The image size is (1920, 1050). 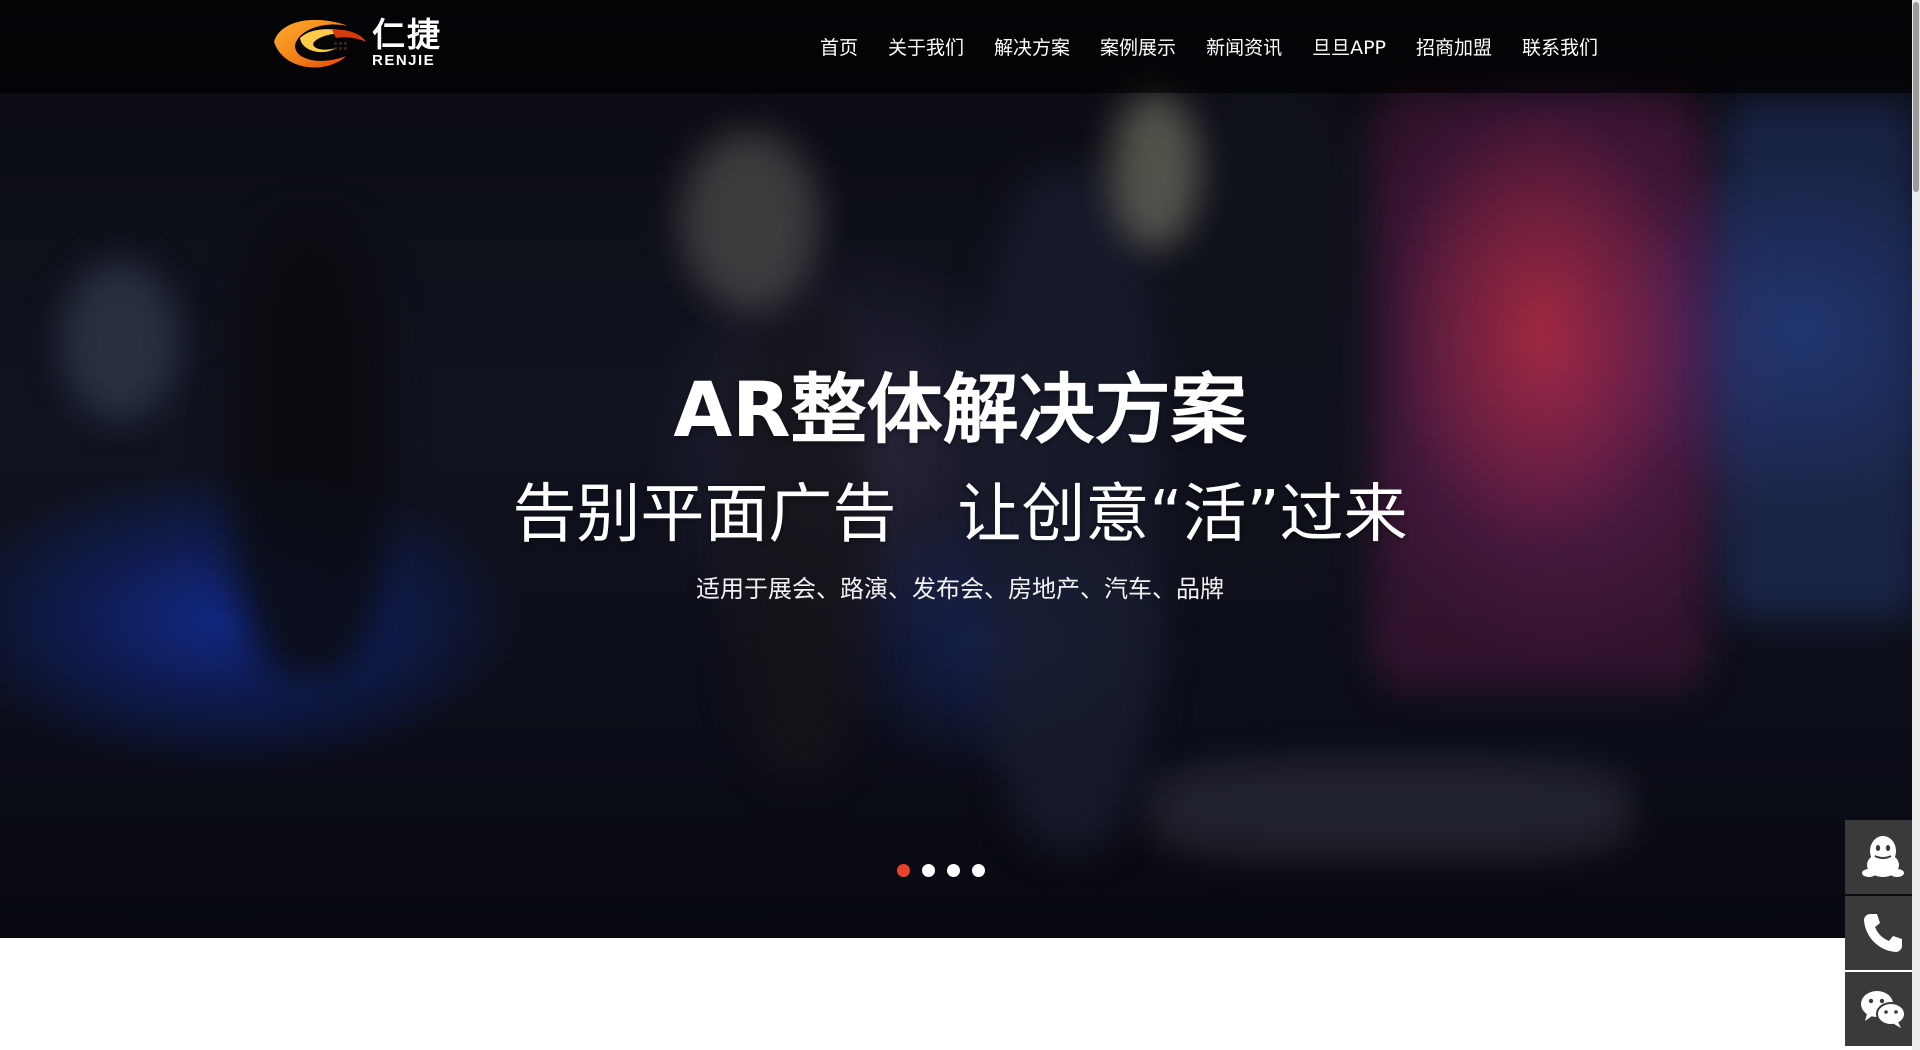 What do you see at coordinates (960, 409) in the screenshot?
I see `hero-title: AR整体解决方案` at bounding box center [960, 409].